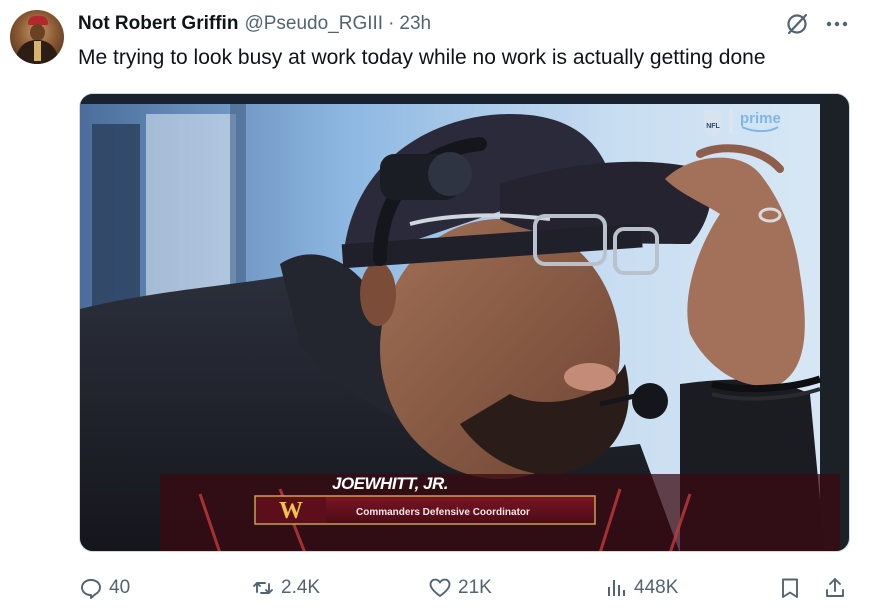 The image size is (870, 612). Describe the element at coordinates (790, 588) in the screenshot. I see `bookmark-icon` at that location.